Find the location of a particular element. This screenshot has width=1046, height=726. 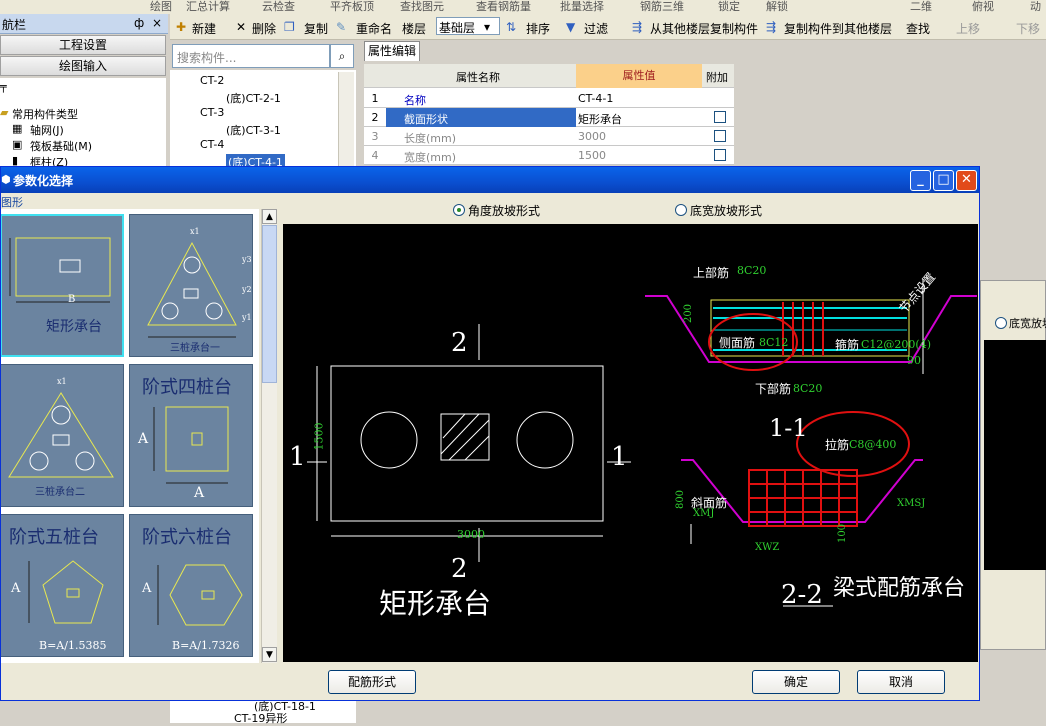

prop-value: CT-4-1 is located at coordinates (595, 98).